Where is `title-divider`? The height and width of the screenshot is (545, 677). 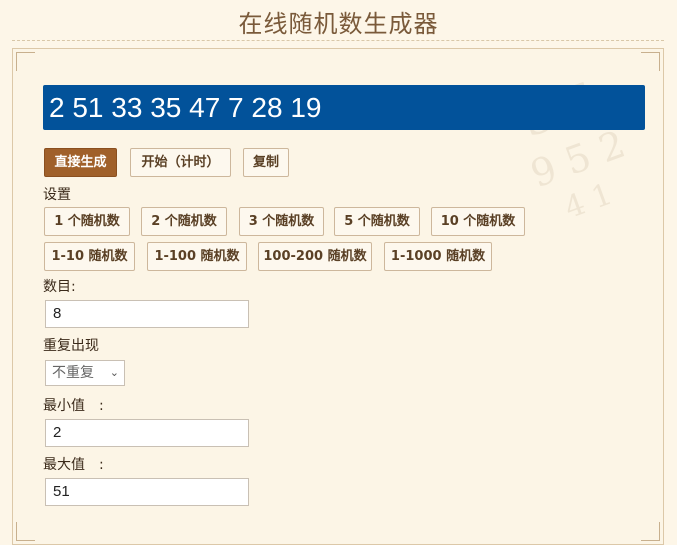
title-divider is located at coordinates (338, 40).